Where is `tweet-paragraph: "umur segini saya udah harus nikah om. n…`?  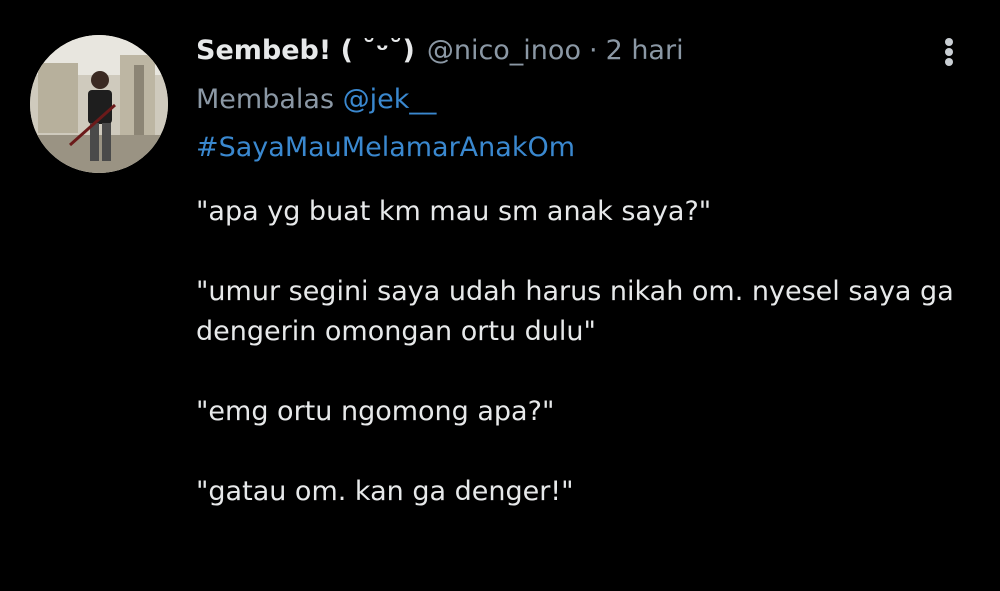
tweet-paragraph: "umur segini saya udah harus nikah om. n… is located at coordinates (575, 311).